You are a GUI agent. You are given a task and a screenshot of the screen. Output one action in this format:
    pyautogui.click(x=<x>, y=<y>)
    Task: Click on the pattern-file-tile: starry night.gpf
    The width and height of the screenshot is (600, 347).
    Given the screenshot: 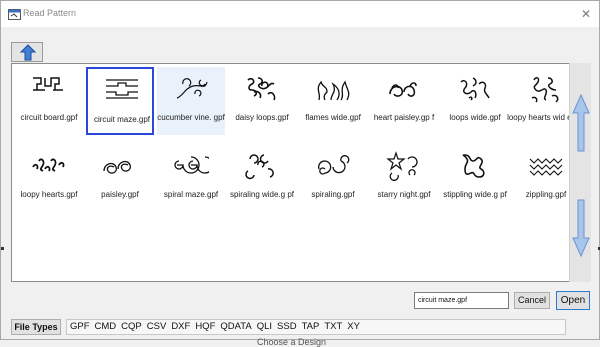 What is the action you would take?
    pyautogui.click(x=404, y=178)
    